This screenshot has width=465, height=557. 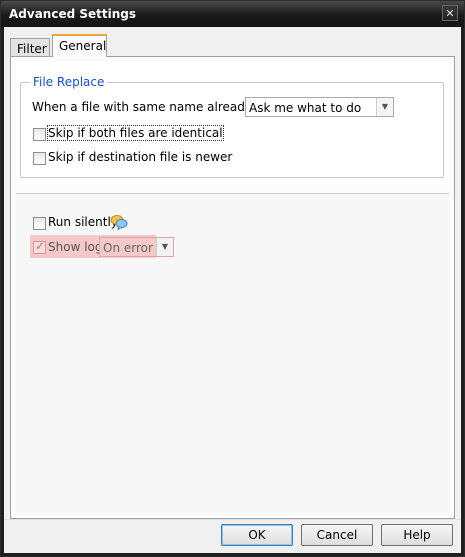 What do you see at coordinates (337, 535) in the screenshot?
I see `cancel-button: Cancel` at bounding box center [337, 535].